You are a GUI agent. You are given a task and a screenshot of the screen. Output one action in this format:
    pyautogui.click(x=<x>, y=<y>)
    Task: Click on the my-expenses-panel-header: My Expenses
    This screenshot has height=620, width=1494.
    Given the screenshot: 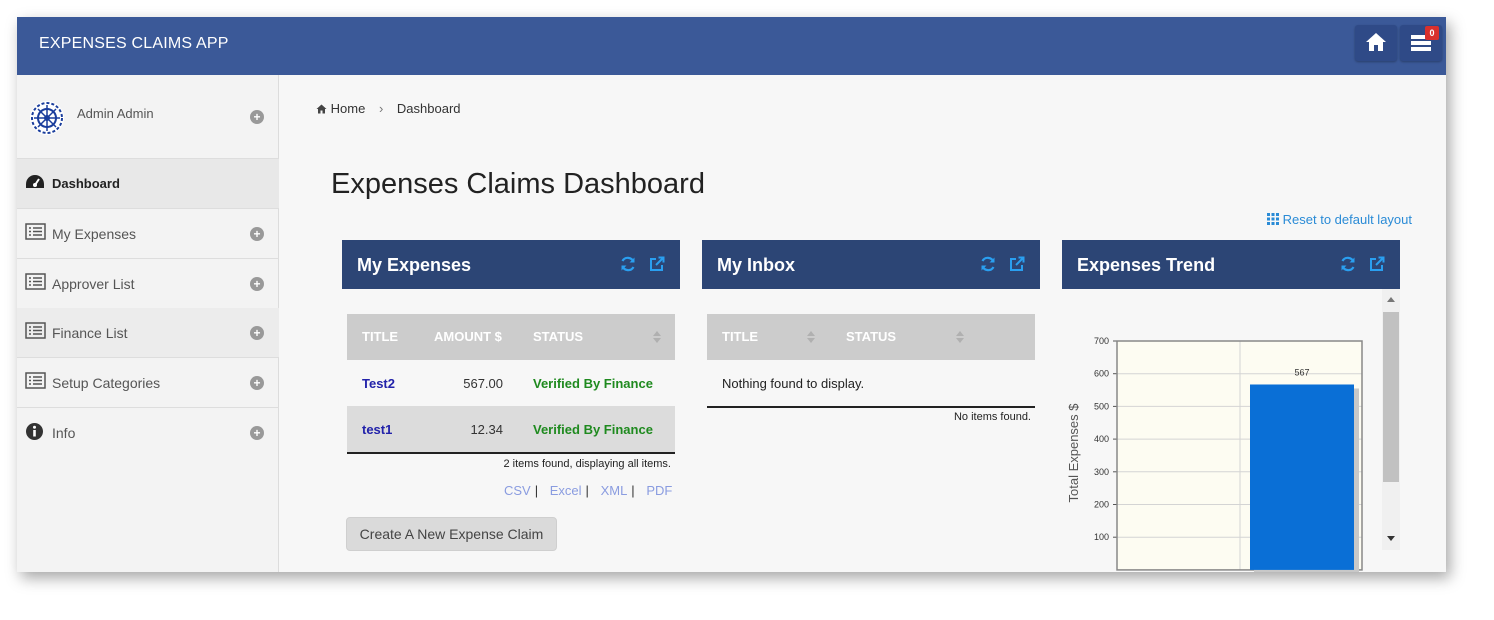 What is the action you would take?
    pyautogui.click(x=511, y=264)
    